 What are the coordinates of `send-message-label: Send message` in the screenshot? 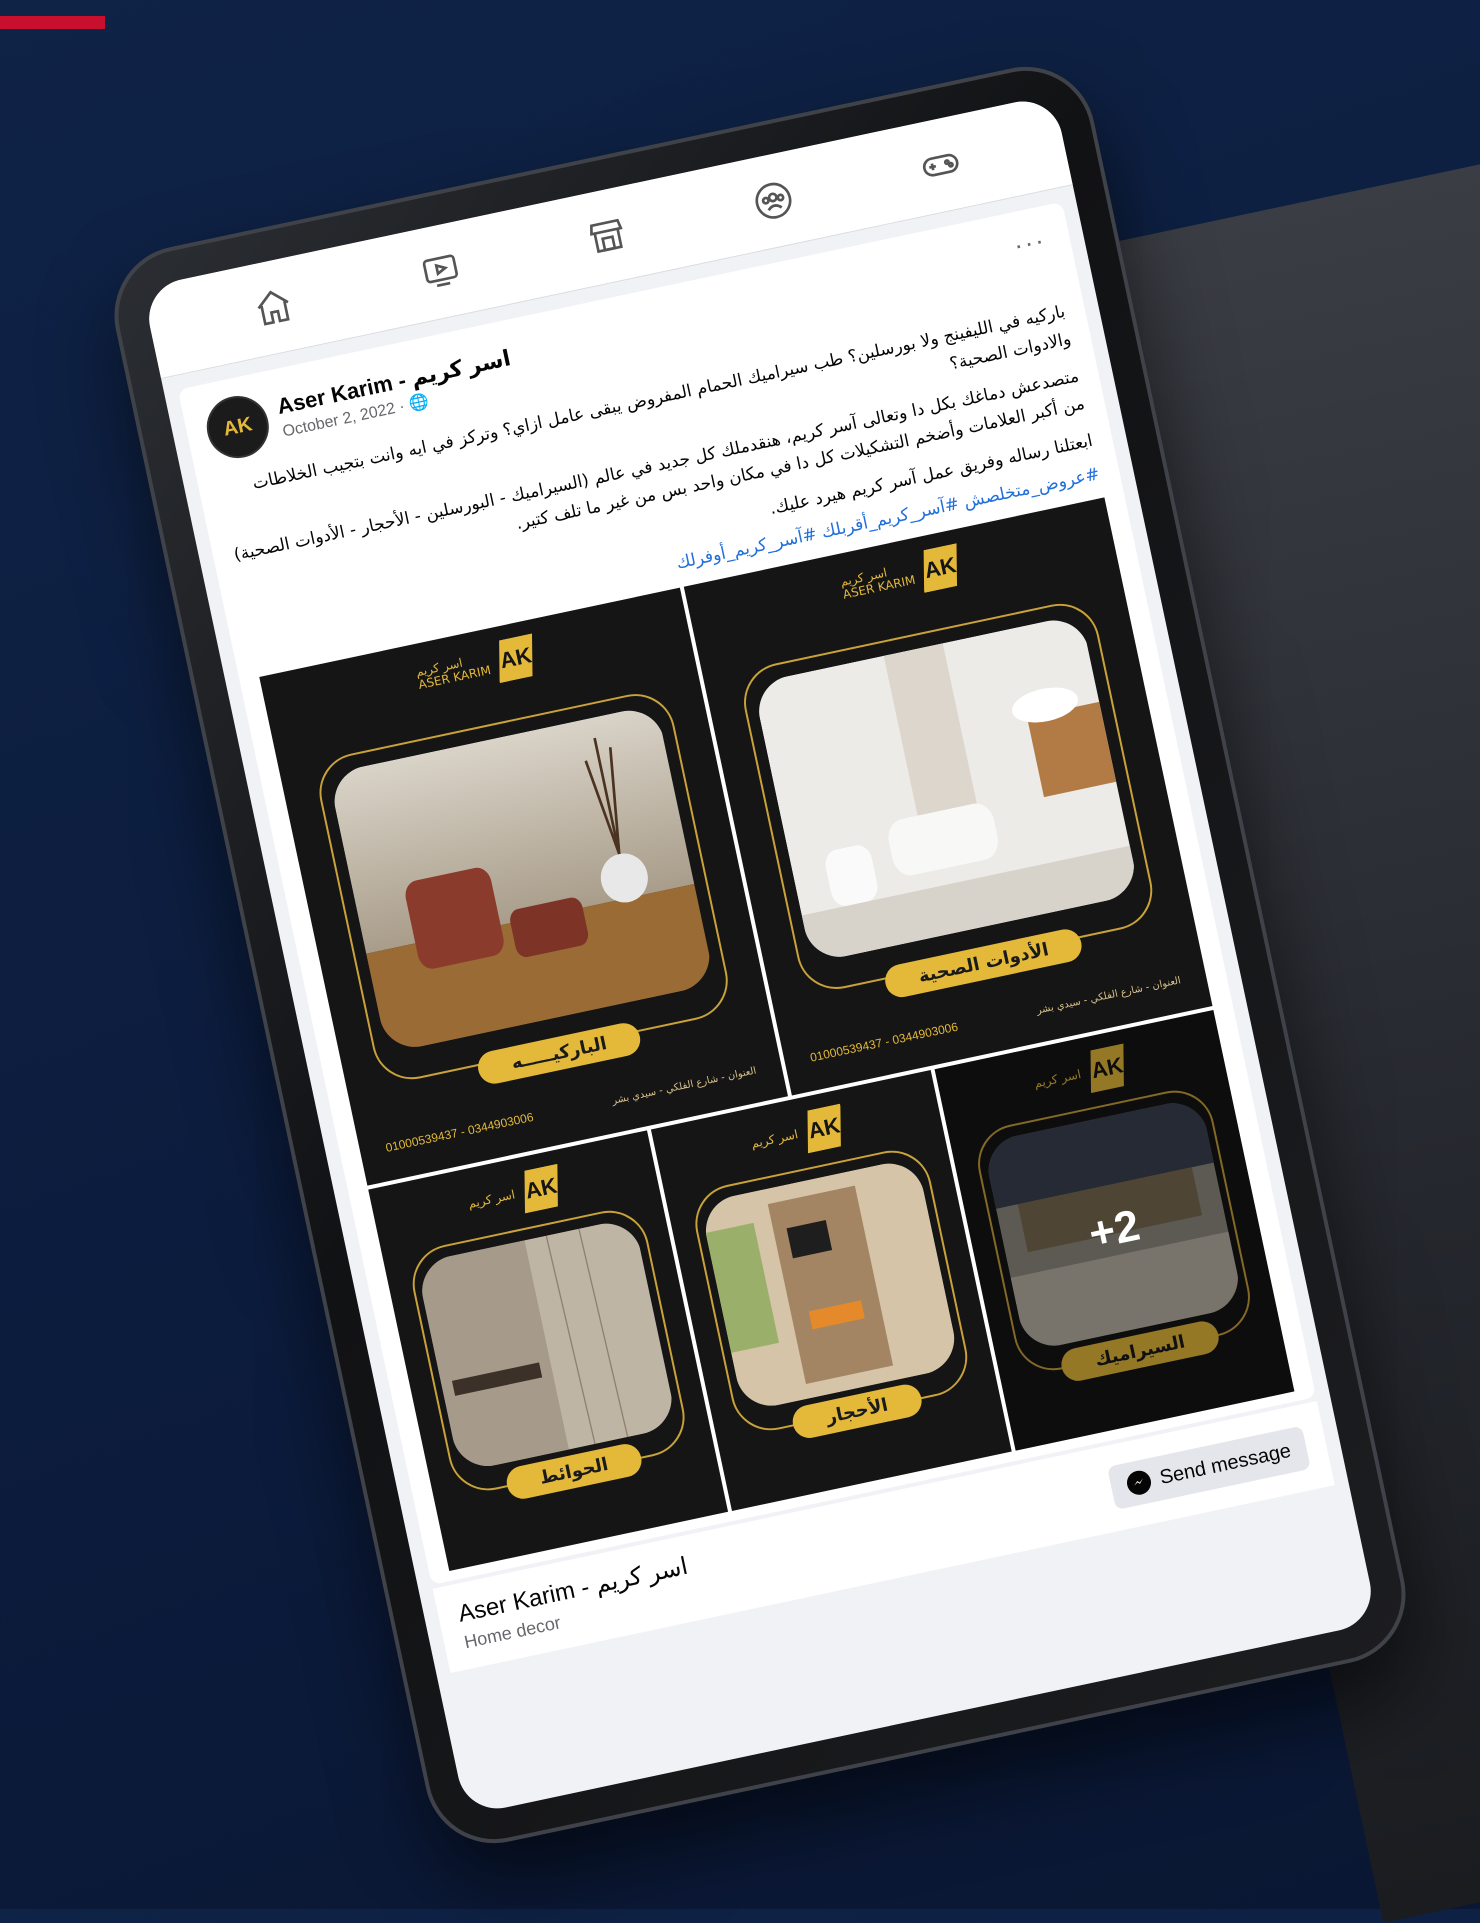 It's located at (1225, 1464).